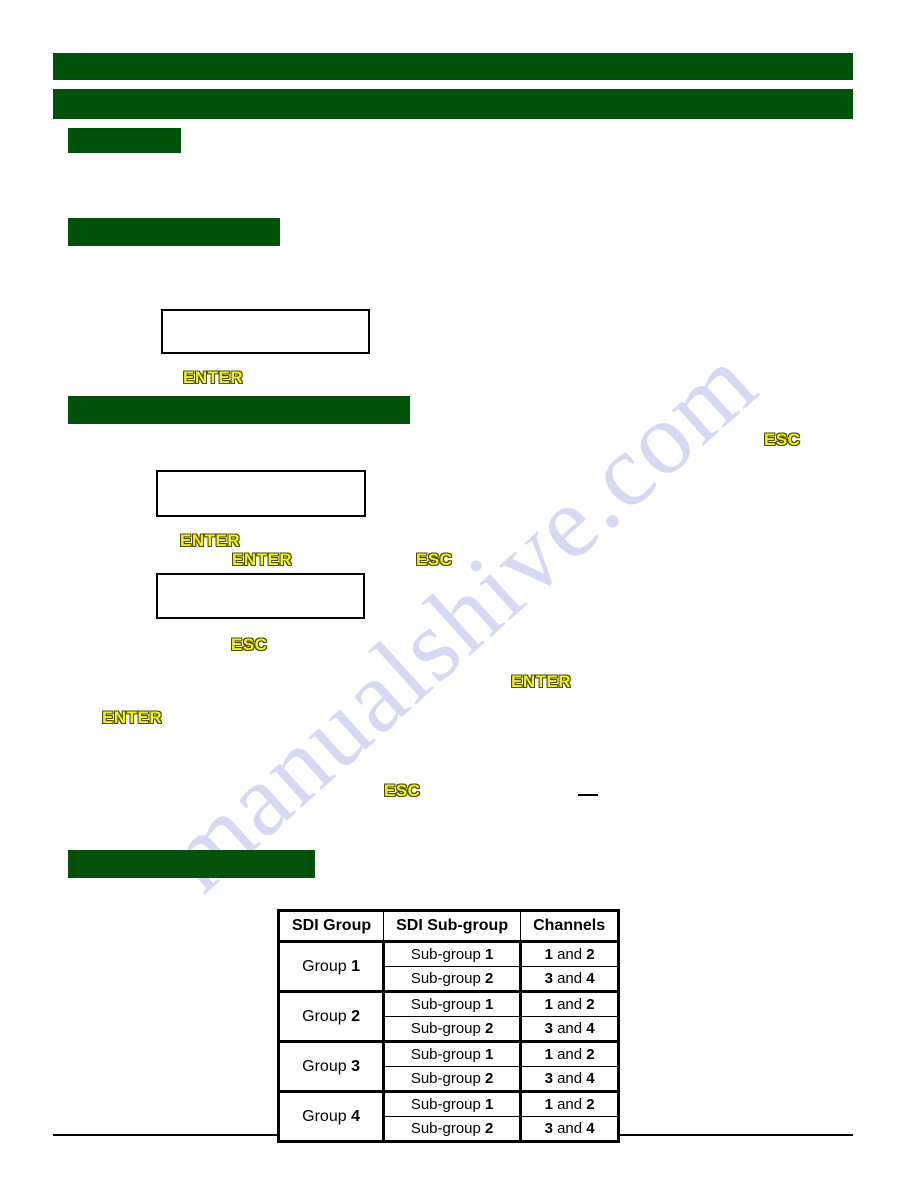 The image size is (918, 1188). I want to click on underline-mark, so click(588, 795).